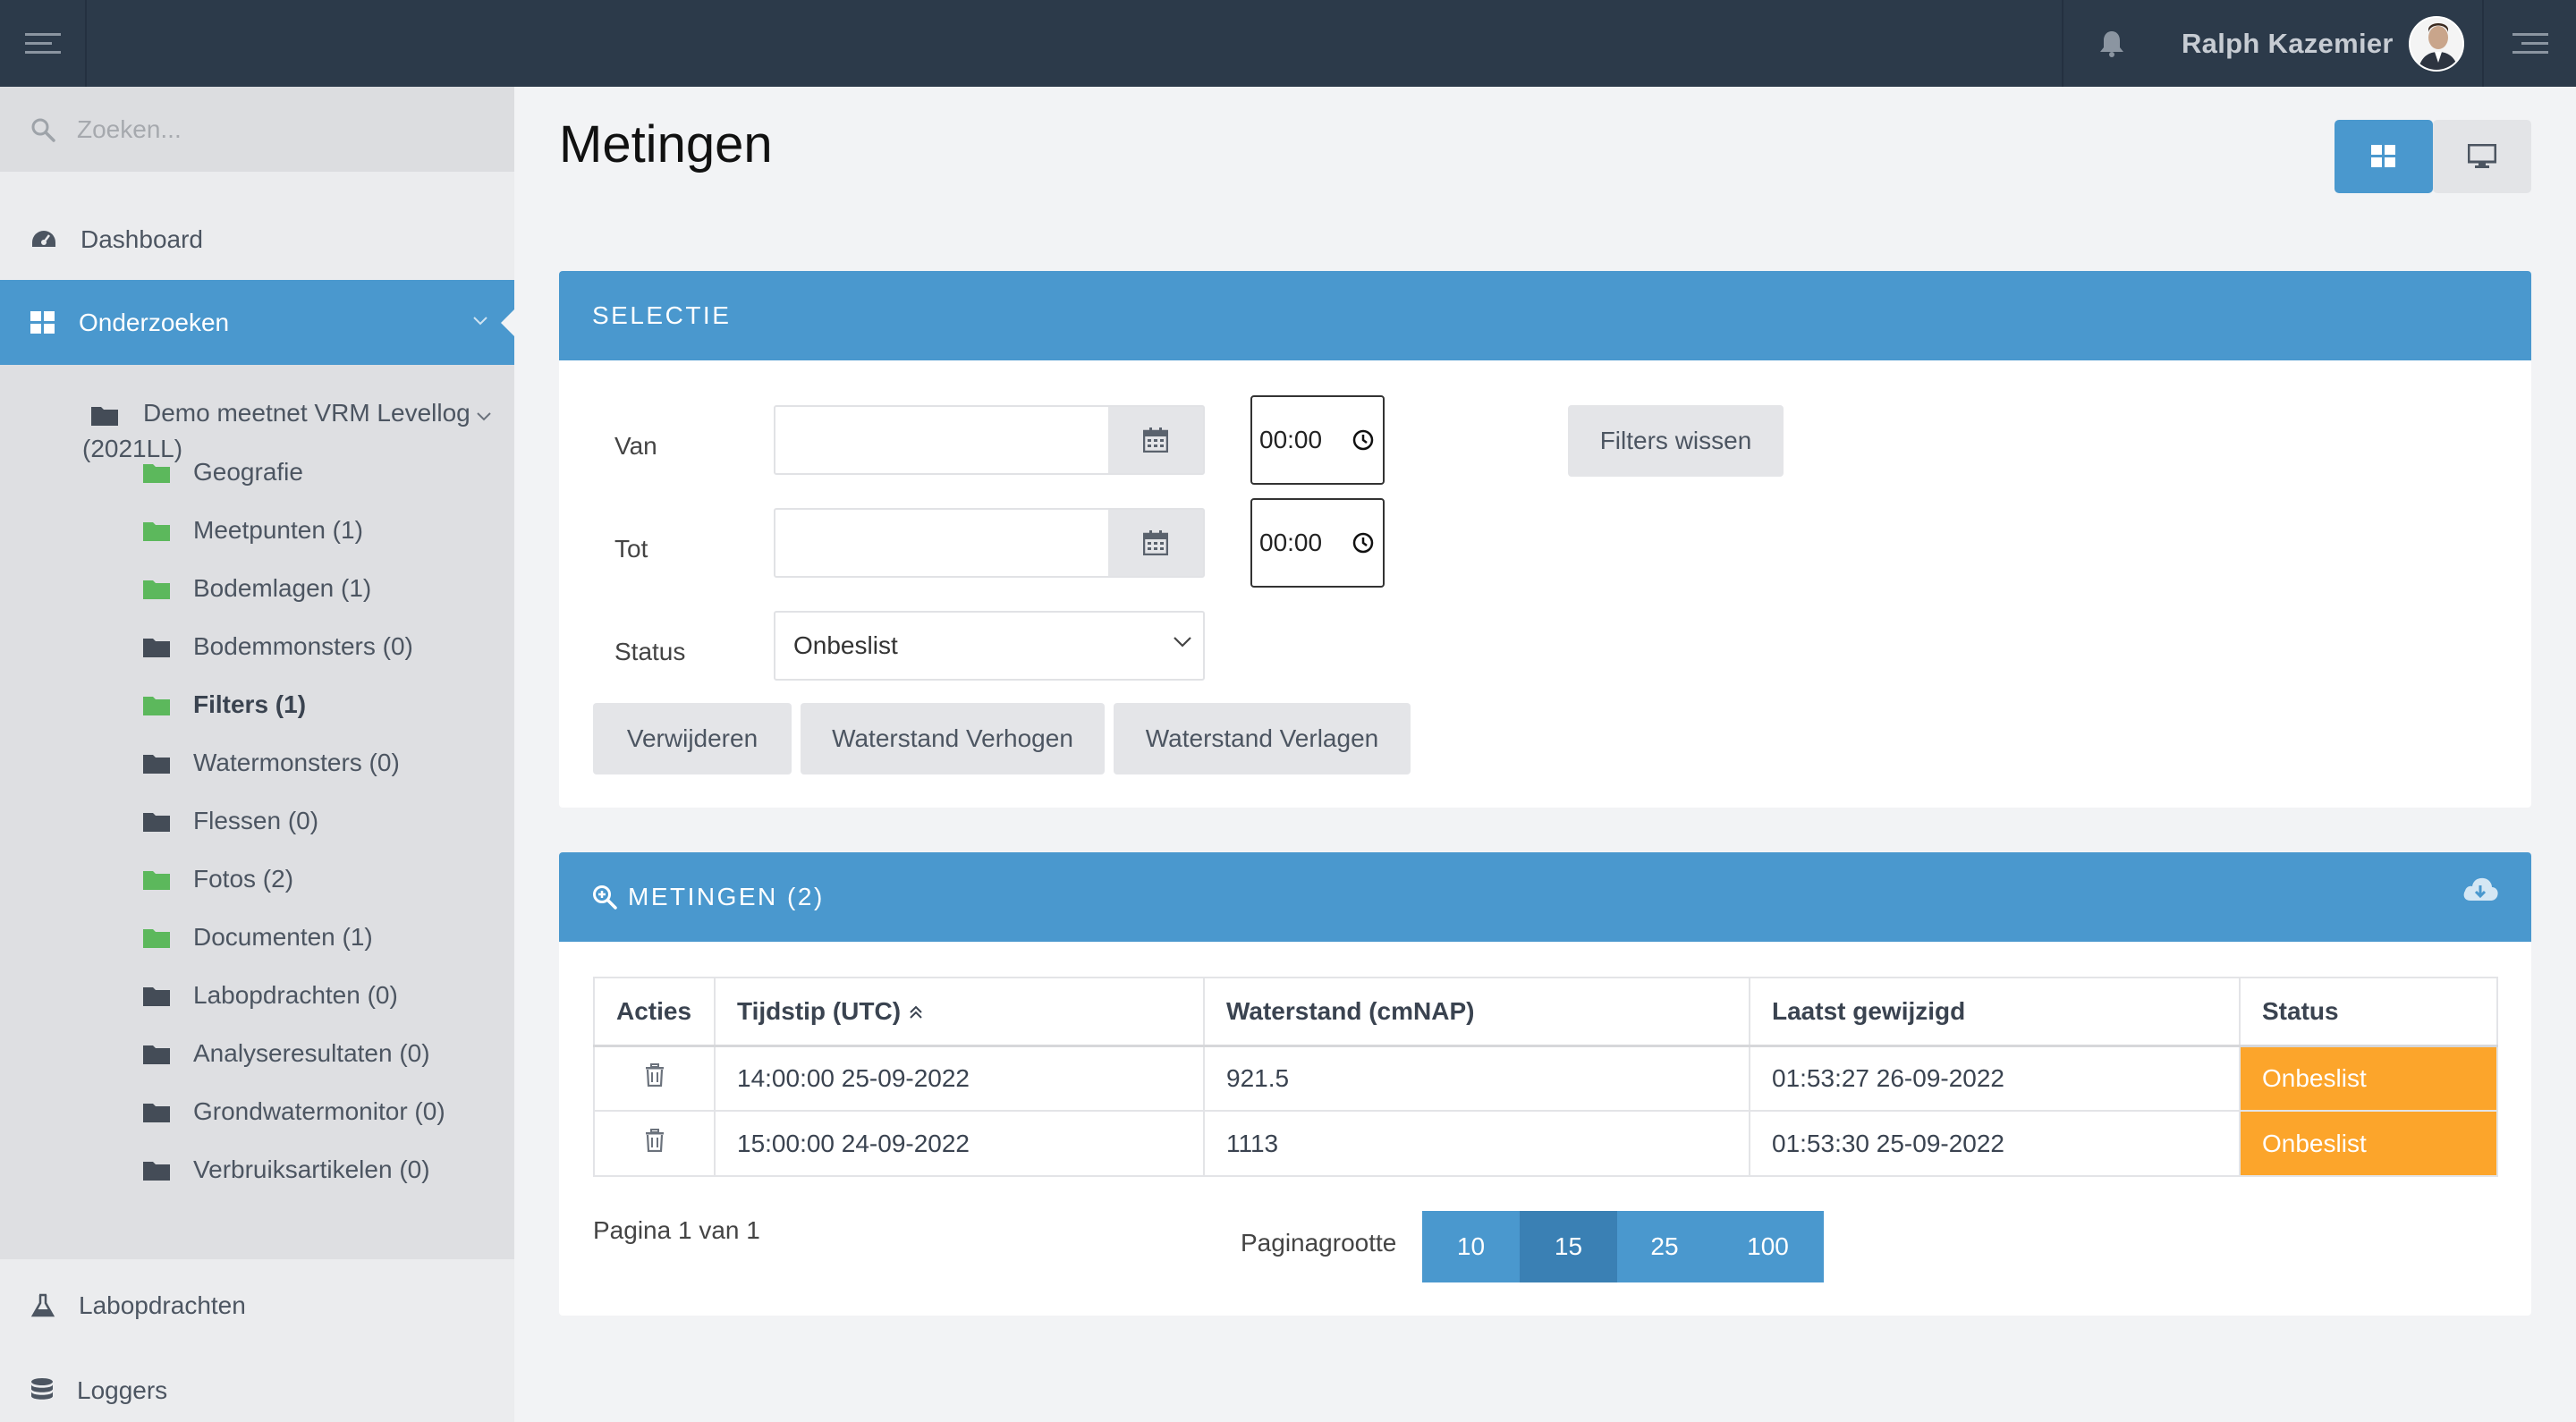 This screenshot has height=1422, width=2576. Describe the element at coordinates (1291, 439) in the screenshot. I see `van-time-value: 00:00` at that location.